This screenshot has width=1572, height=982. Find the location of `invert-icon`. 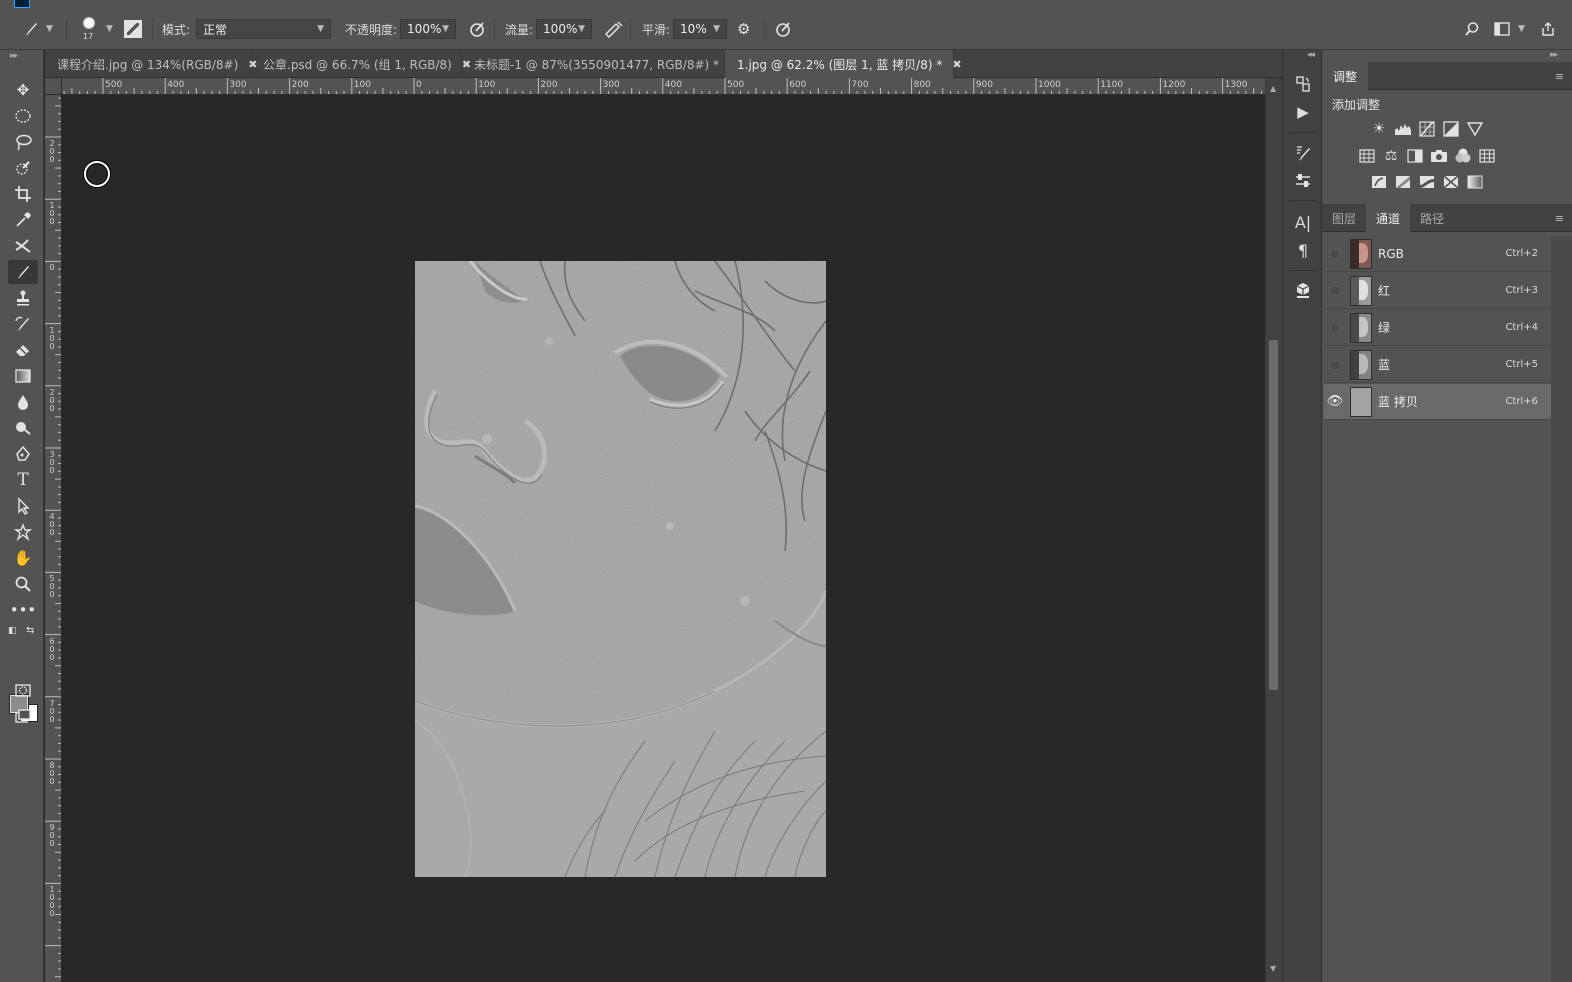

invert-icon is located at coordinates (1379, 182).